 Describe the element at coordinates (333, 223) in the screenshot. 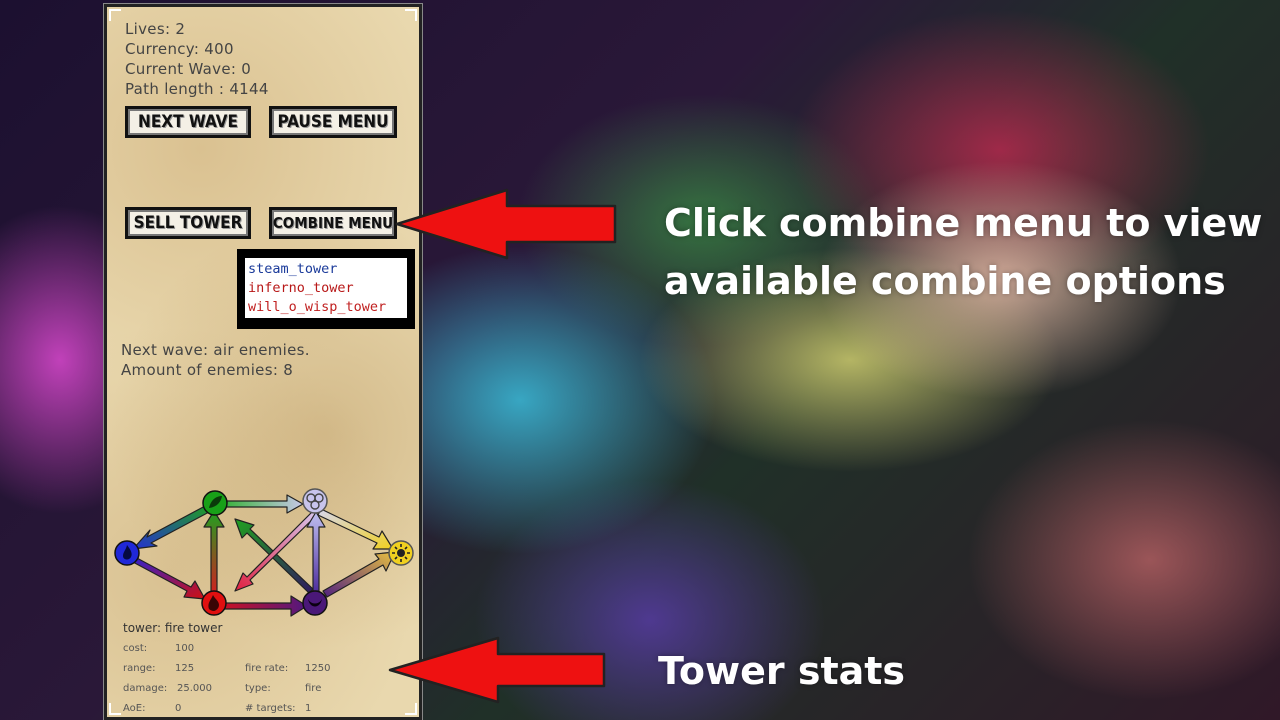

I see `combine-menu-button: COMBINE MENU` at that location.